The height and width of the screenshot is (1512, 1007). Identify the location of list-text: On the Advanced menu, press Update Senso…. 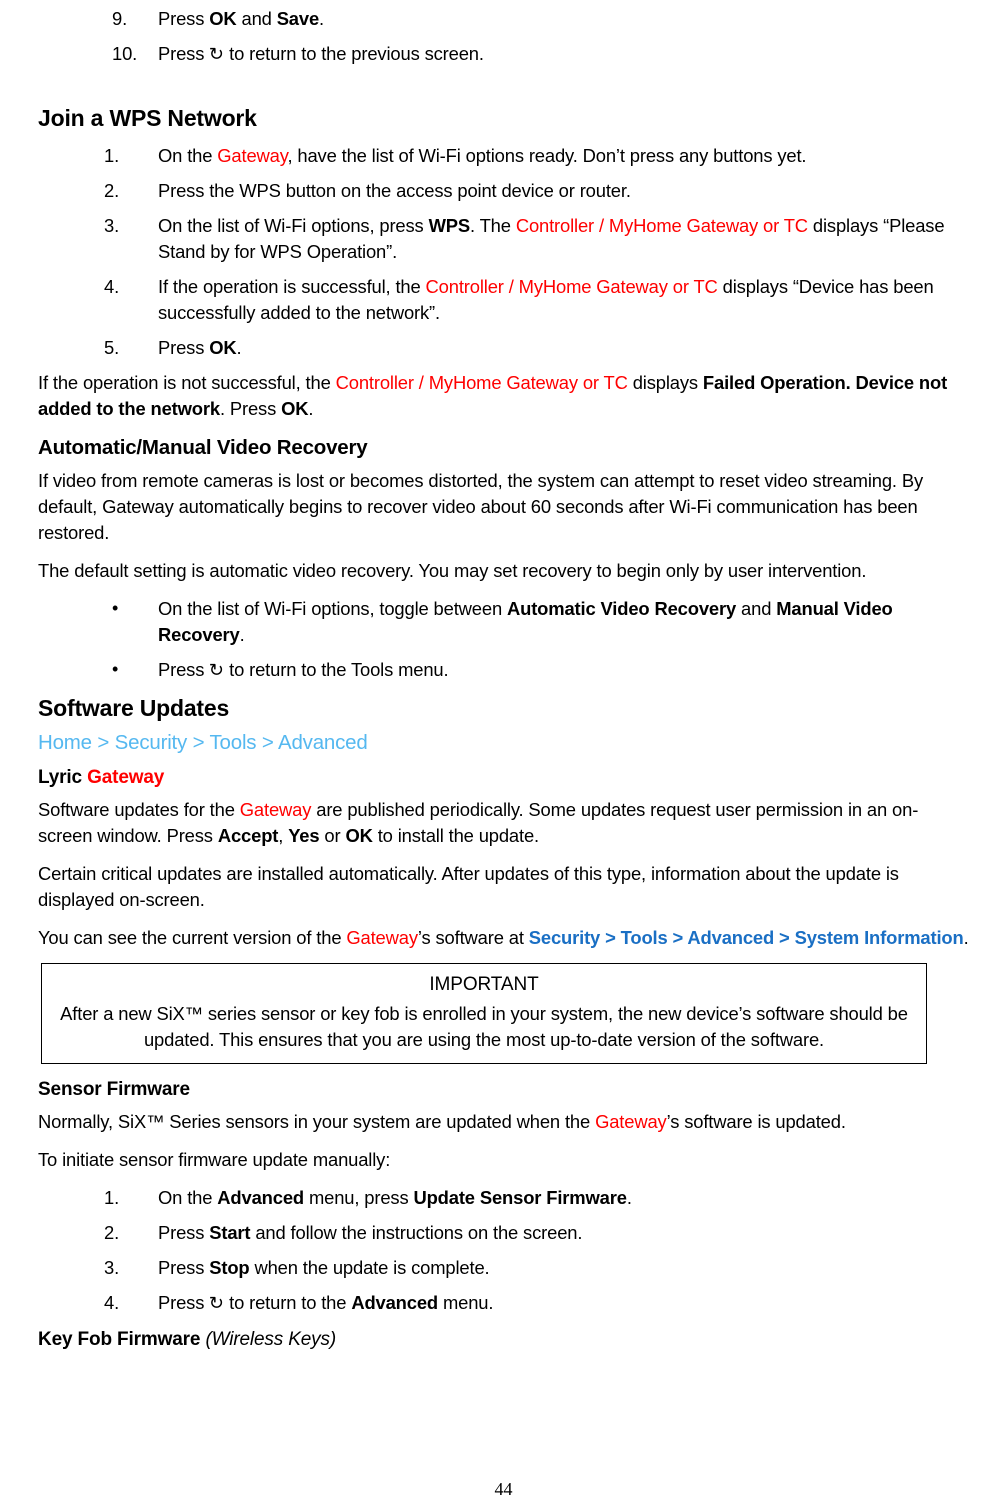
(395, 1197).